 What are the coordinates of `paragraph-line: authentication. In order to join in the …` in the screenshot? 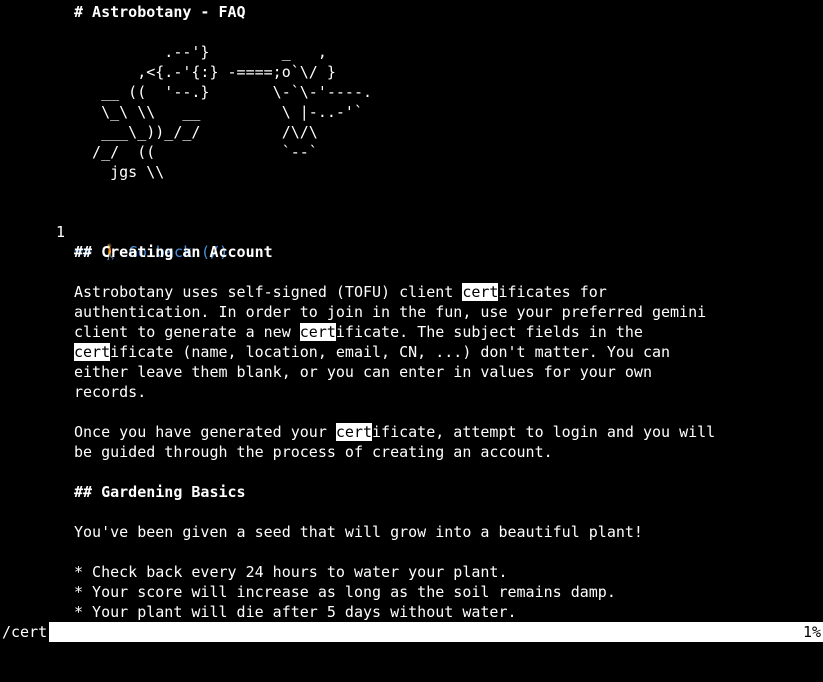 It's located at (390, 312).